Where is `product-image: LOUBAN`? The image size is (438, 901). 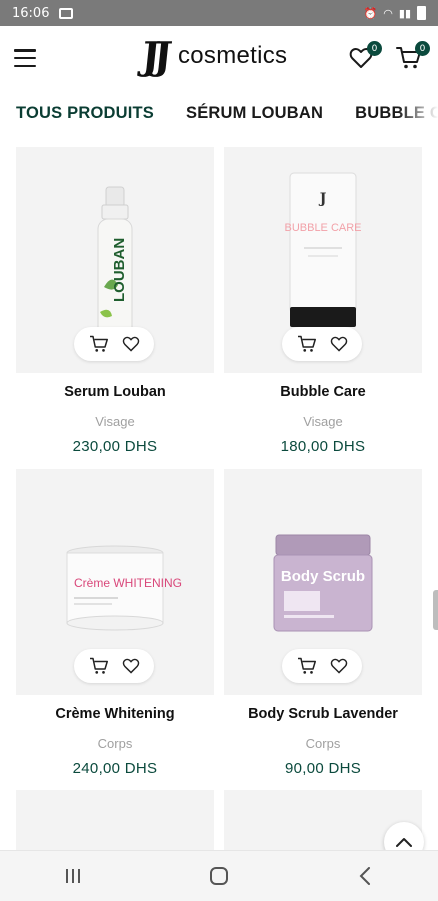
product-image: LOUBAN is located at coordinates (115, 260).